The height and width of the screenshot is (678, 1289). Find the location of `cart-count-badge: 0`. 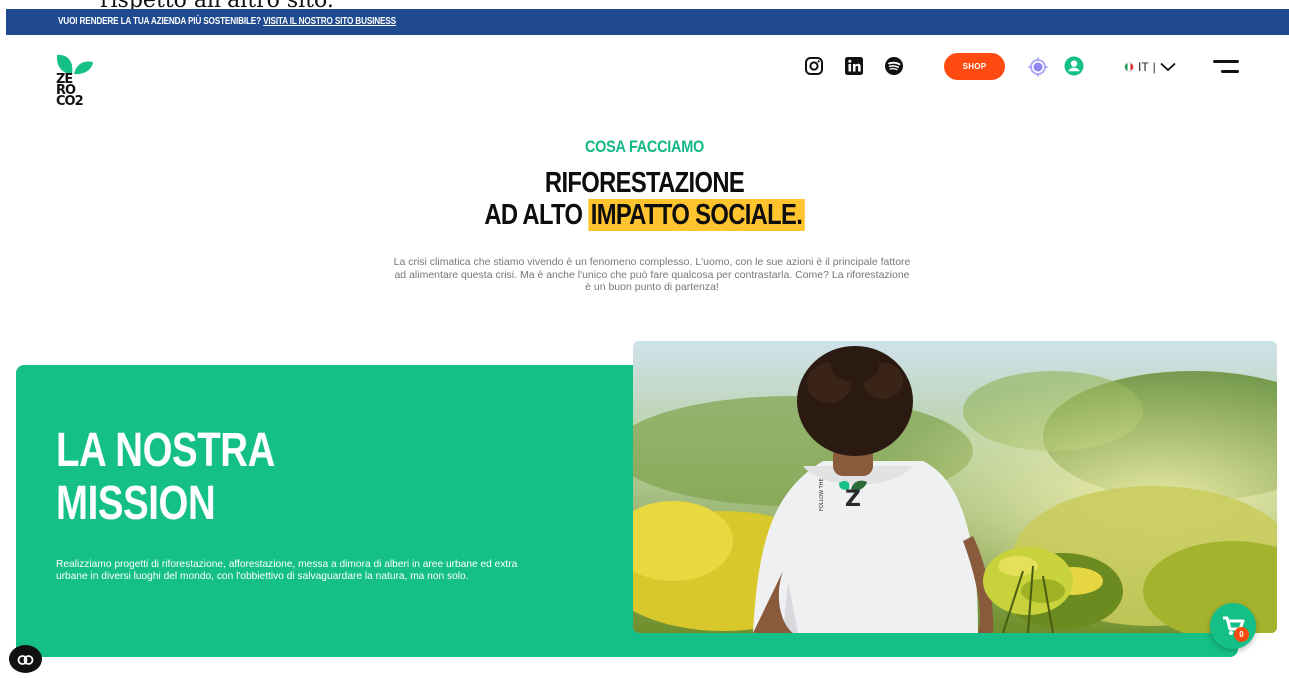

cart-count-badge: 0 is located at coordinates (1241, 634).